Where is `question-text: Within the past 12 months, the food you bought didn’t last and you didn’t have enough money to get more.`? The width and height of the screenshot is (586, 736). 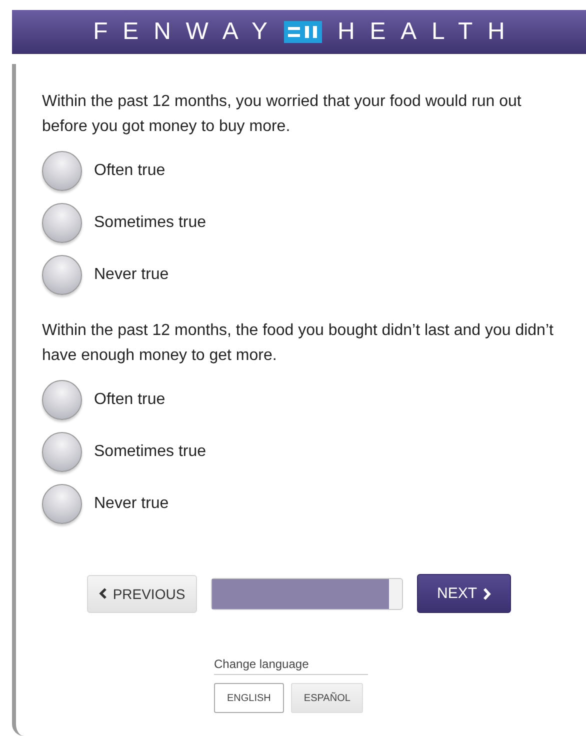 question-text: Within the past 12 months, the food you bought didn’t last and you didn’t have enough money to get more. is located at coordinates (298, 343).